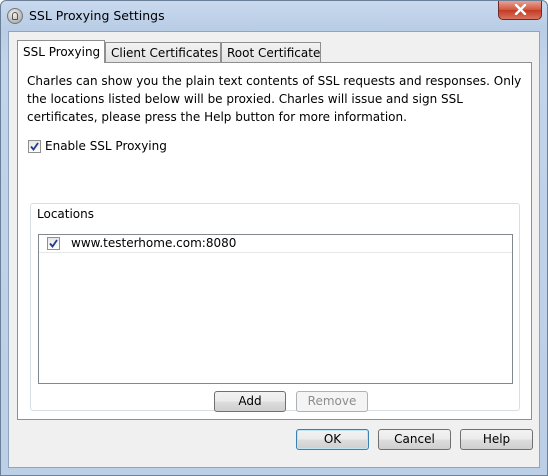  What do you see at coordinates (154, 243) in the screenshot?
I see `location-host: www.testerhome.com:8080` at bounding box center [154, 243].